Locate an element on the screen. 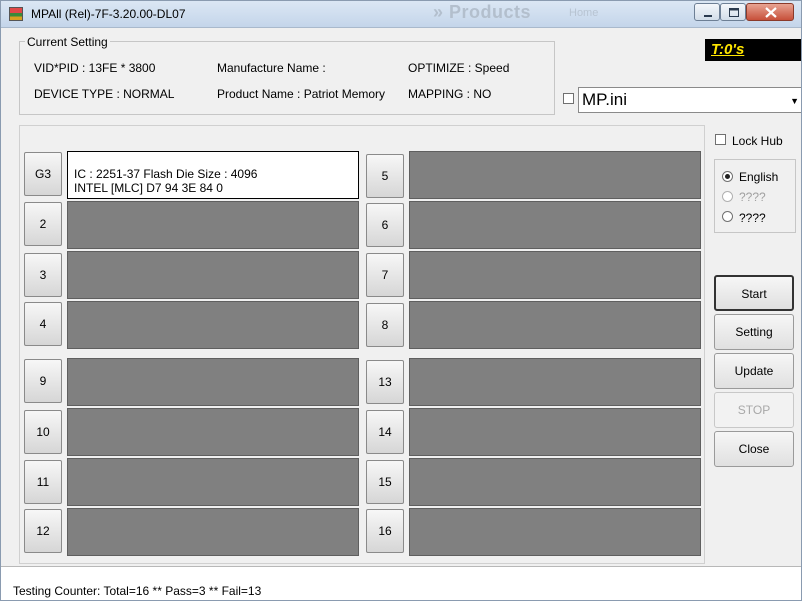  maximize-button is located at coordinates (733, 12).